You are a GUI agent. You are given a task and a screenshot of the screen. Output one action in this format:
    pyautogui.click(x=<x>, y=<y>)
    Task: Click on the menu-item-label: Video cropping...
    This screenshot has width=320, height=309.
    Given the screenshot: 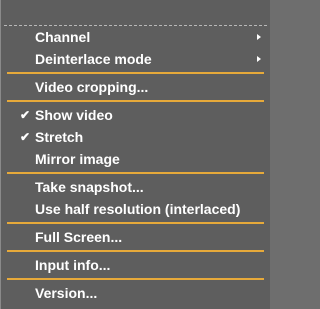 What is the action you would take?
    pyautogui.click(x=92, y=87)
    